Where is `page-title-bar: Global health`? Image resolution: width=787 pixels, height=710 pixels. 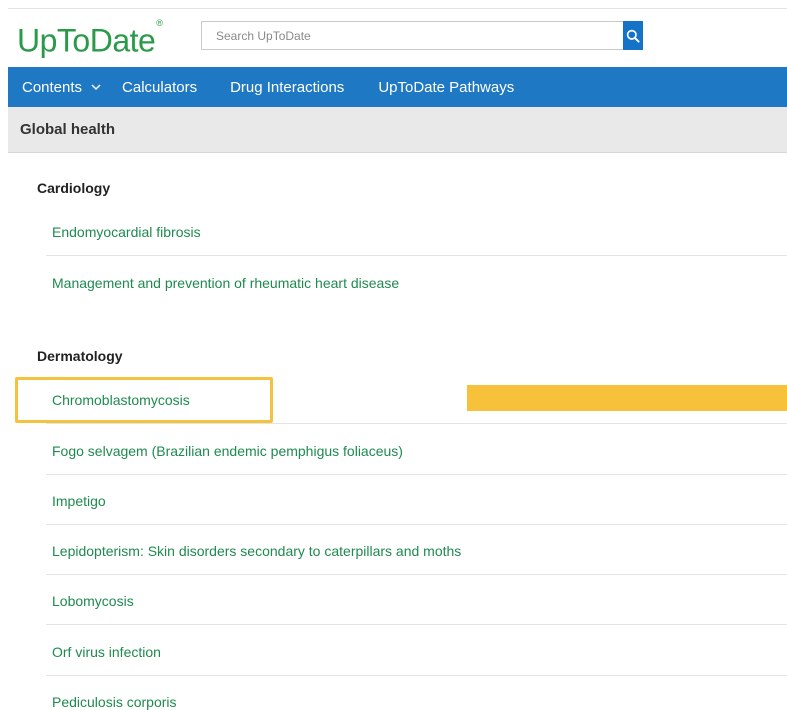 page-title-bar: Global health is located at coordinates (397, 130).